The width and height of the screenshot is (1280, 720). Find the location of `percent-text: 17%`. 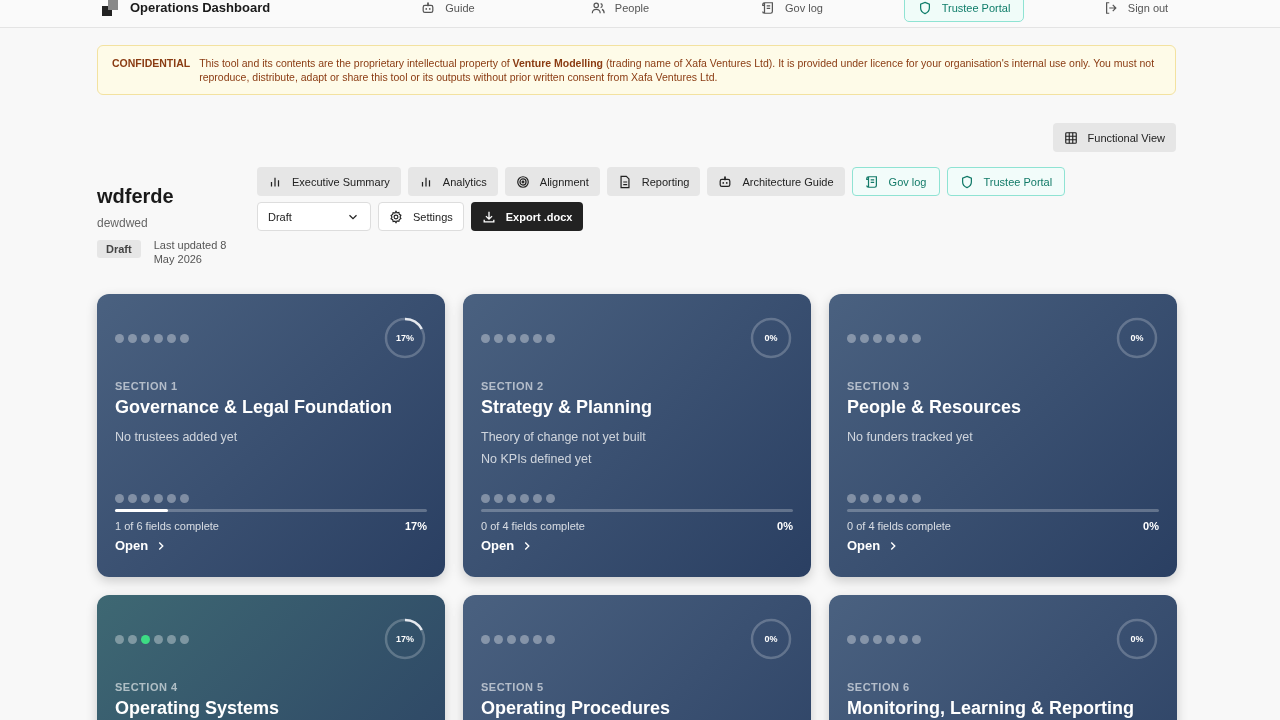

percent-text: 17% is located at coordinates (415, 526).